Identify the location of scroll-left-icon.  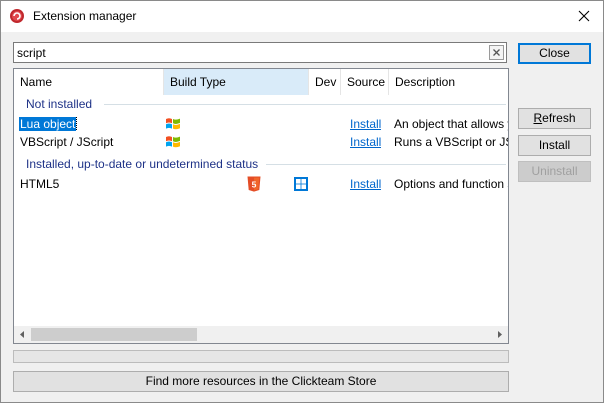
(22, 334).